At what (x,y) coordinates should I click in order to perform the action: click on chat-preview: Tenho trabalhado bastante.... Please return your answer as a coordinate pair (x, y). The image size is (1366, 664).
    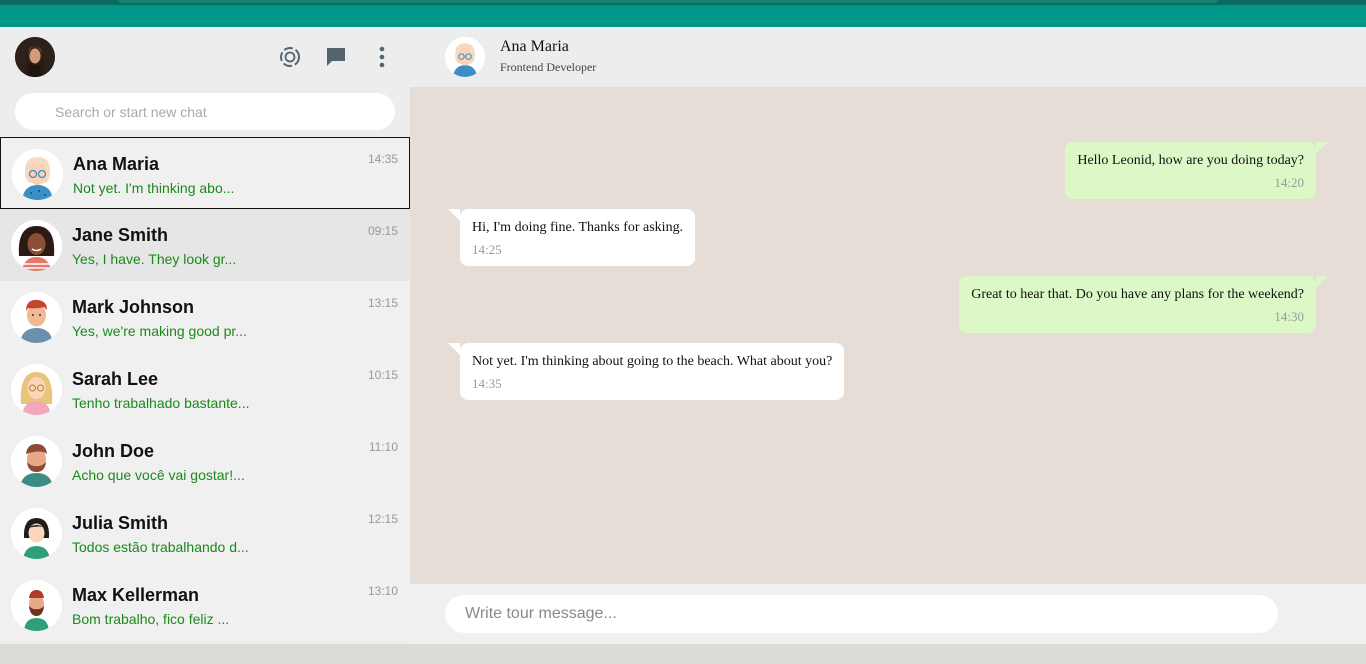
    Looking at the image, I should click on (161, 403).